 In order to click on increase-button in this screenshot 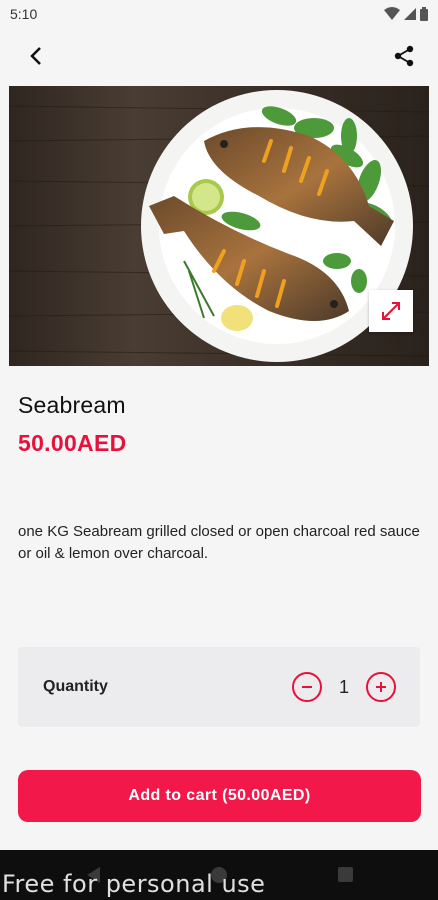, I will do `click(381, 687)`.